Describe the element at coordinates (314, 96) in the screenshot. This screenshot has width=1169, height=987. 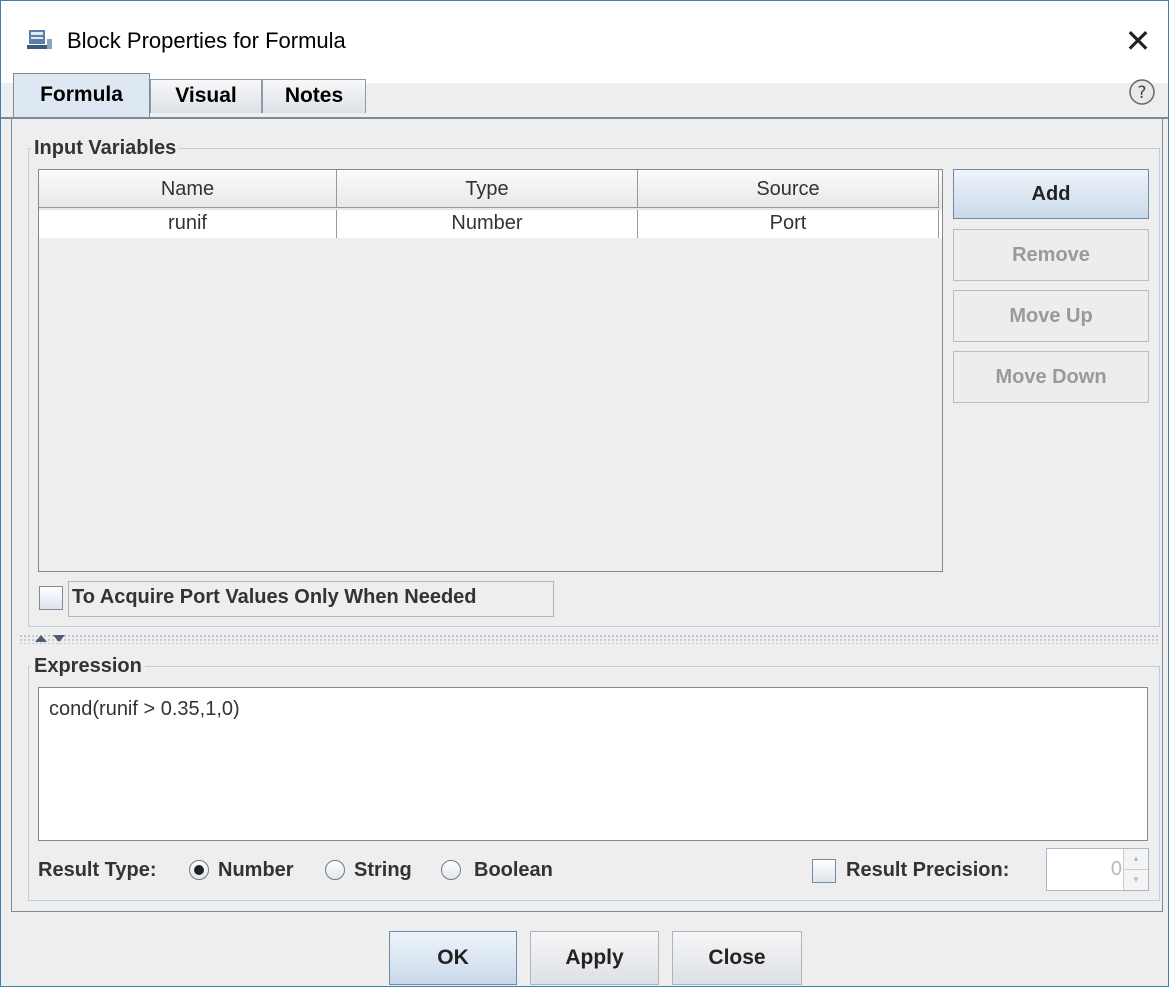
I see `tab-notes: Notes` at that location.